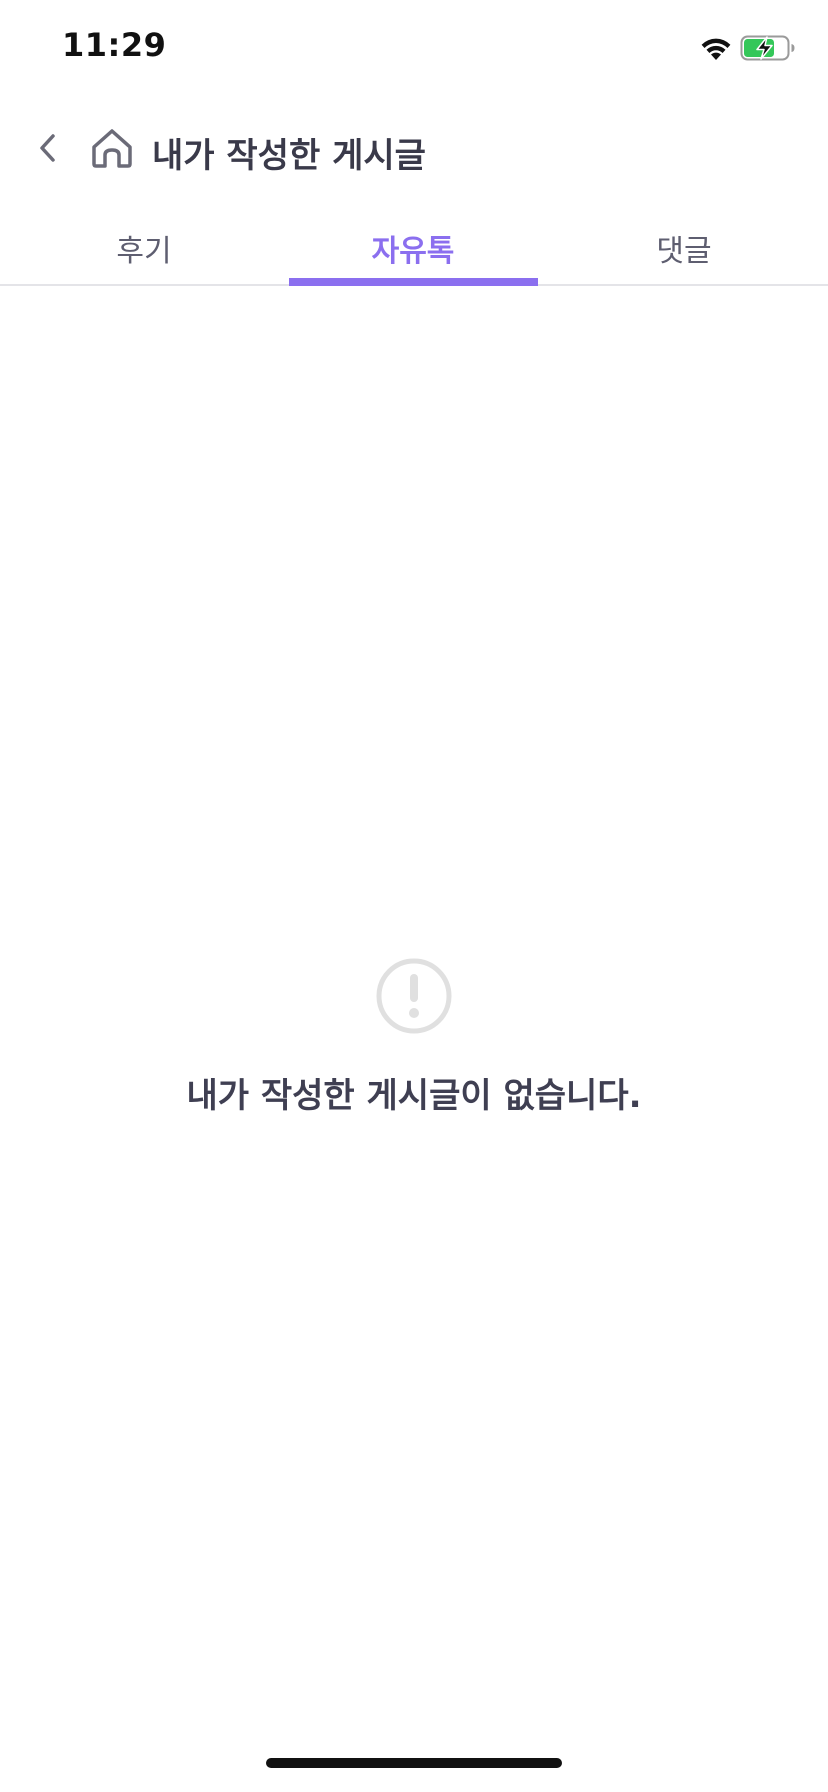 This screenshot has height=1792, width=828. I want to click on tab-reviews: 후기, so click(144, 245).